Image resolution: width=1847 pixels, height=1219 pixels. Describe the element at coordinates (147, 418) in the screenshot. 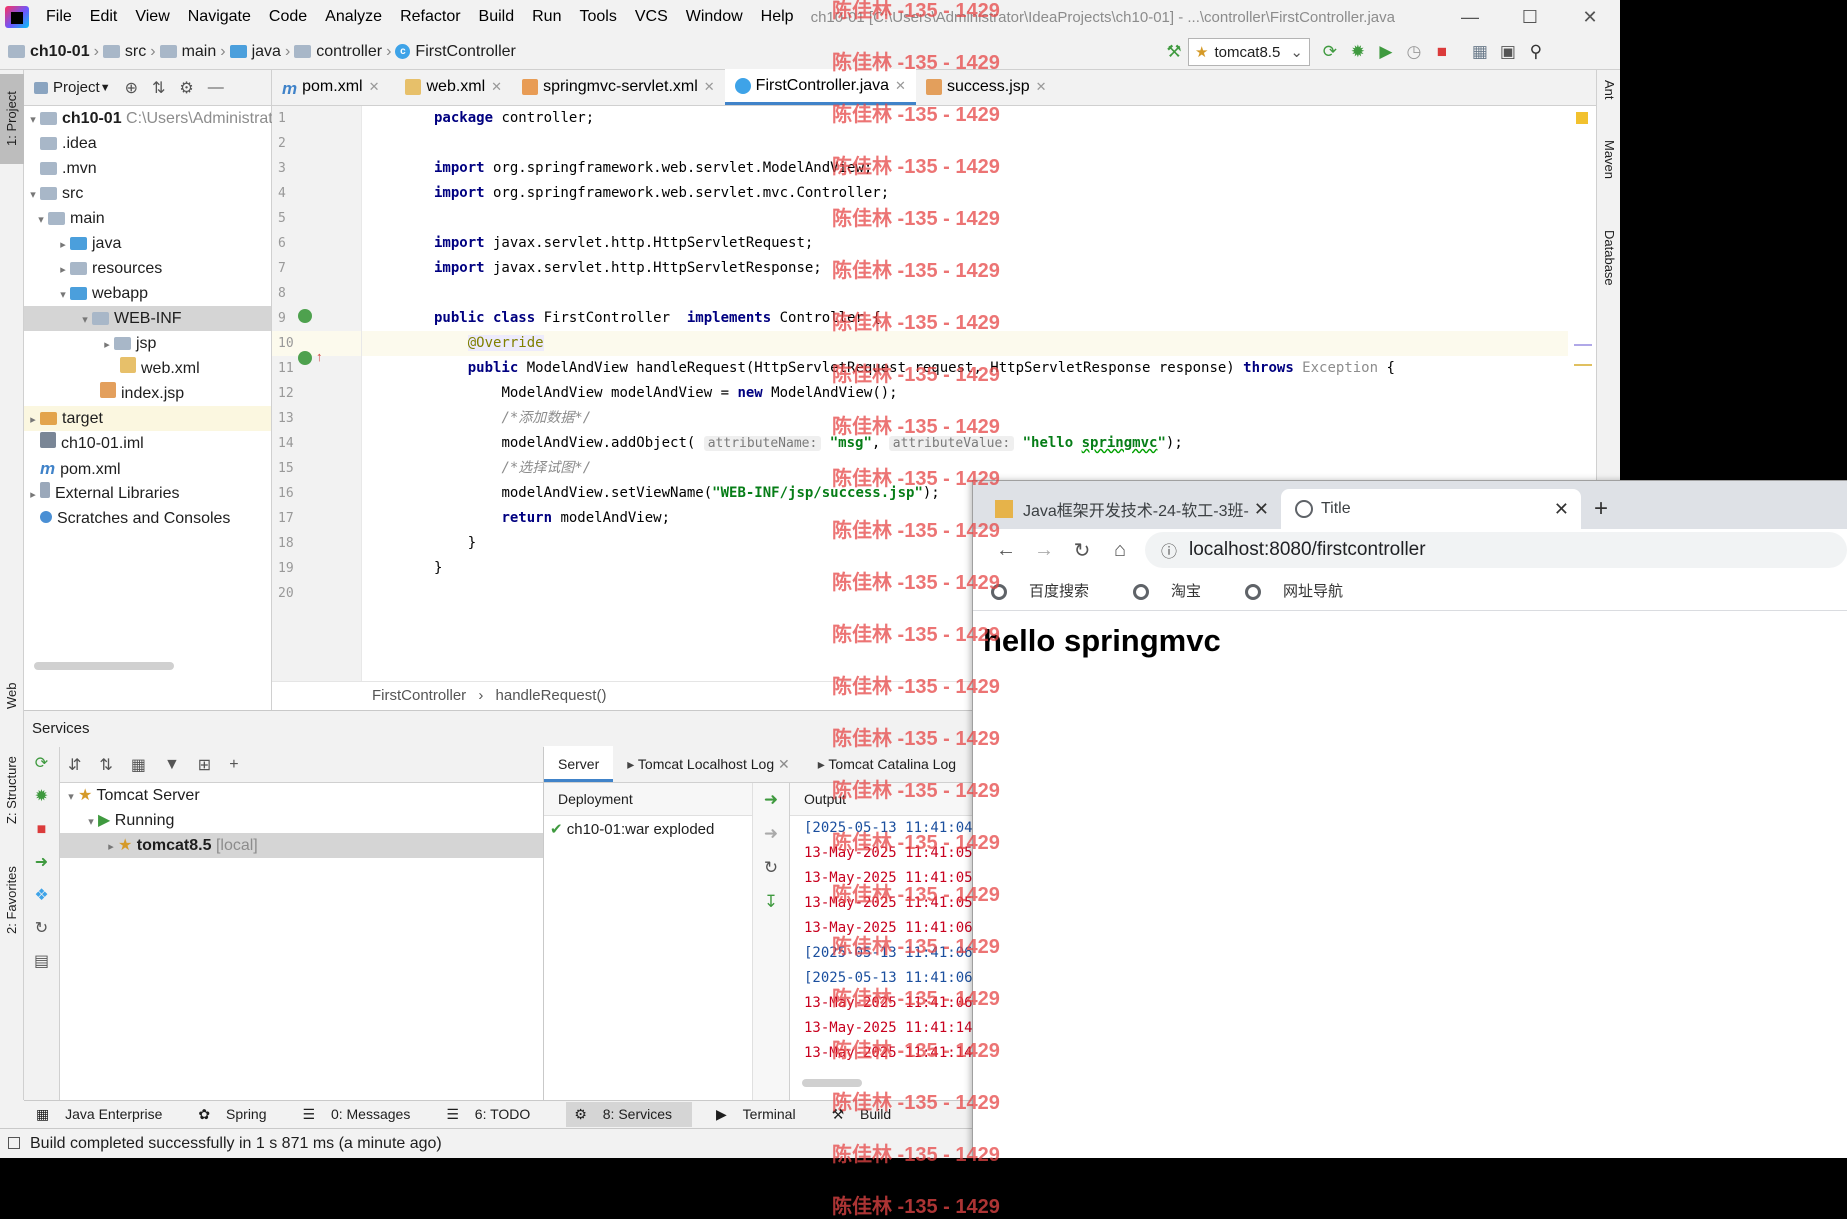

I see `tree-item-target: ▸ target` at that location.